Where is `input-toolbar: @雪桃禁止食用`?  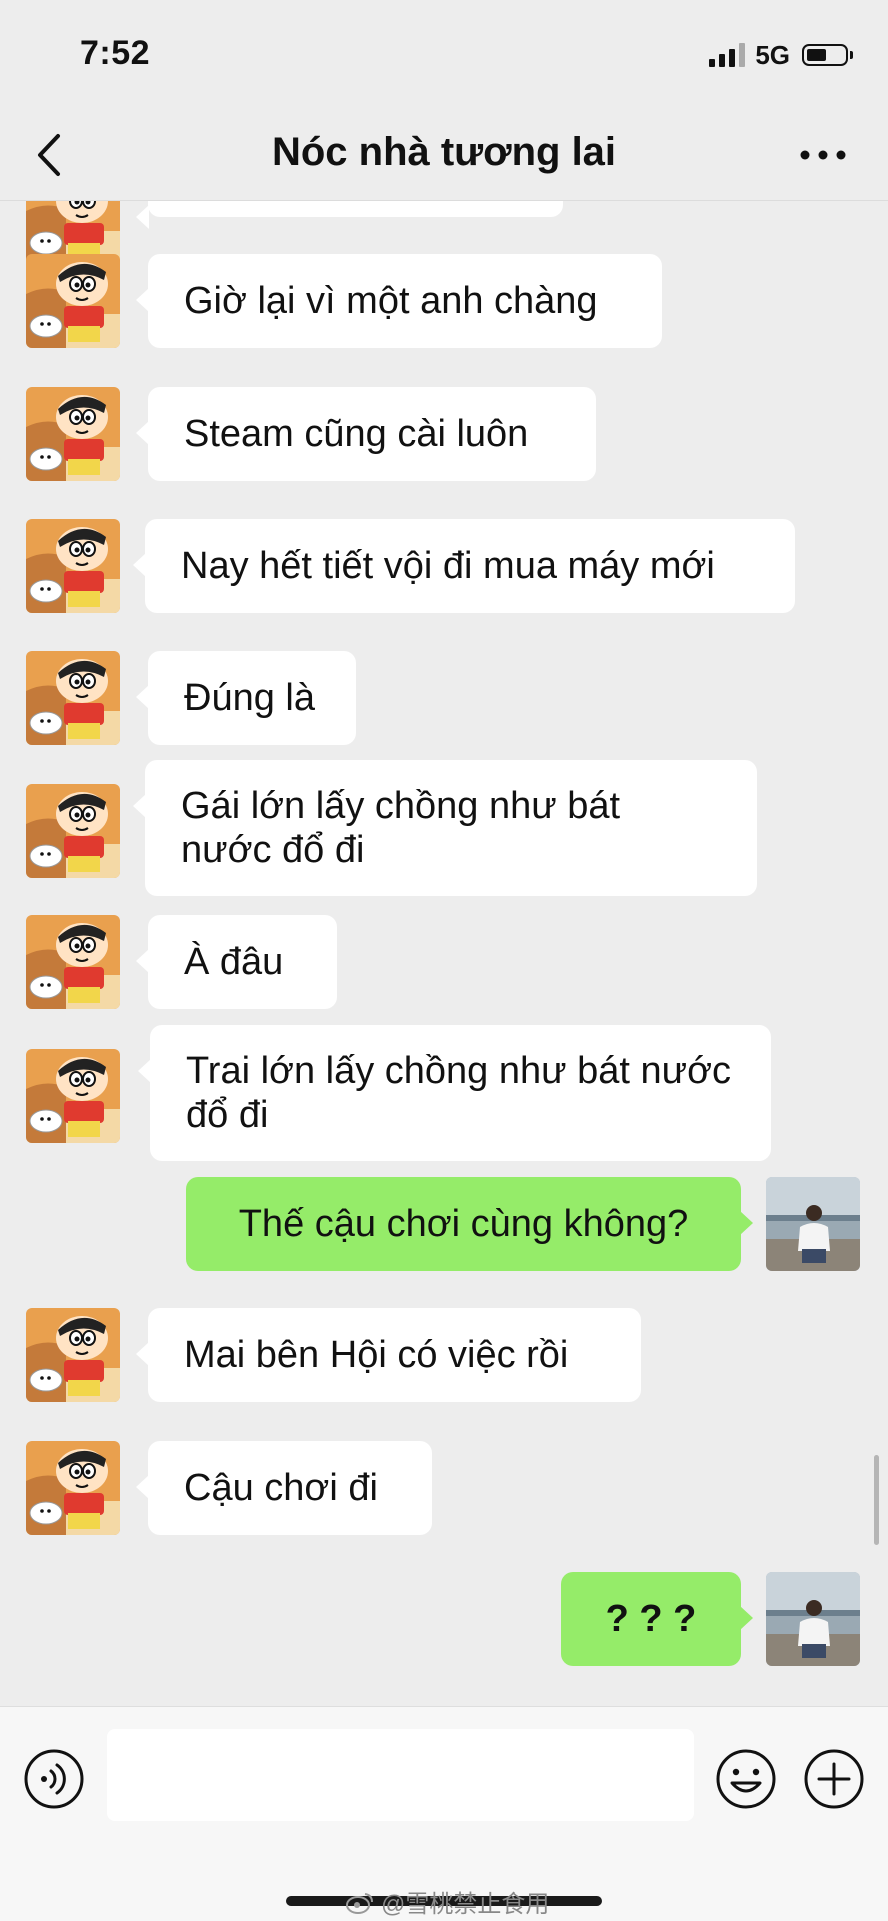 input-toolbar: @雪桃禁止食用 is located at coordinates (444, 1813).